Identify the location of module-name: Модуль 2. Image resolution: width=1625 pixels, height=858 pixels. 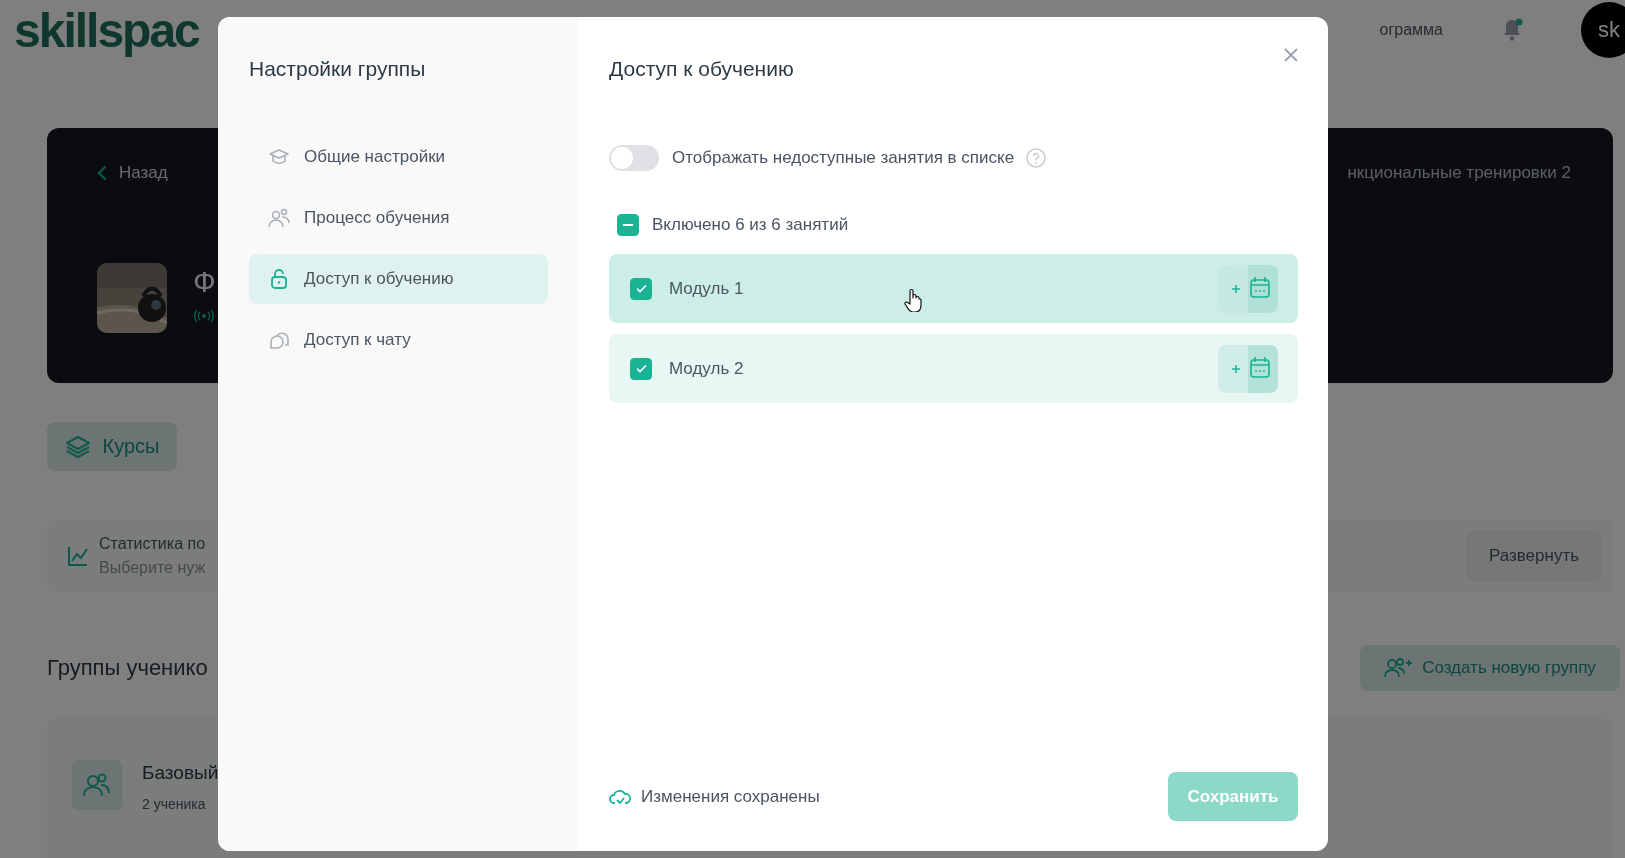
(706, 368).